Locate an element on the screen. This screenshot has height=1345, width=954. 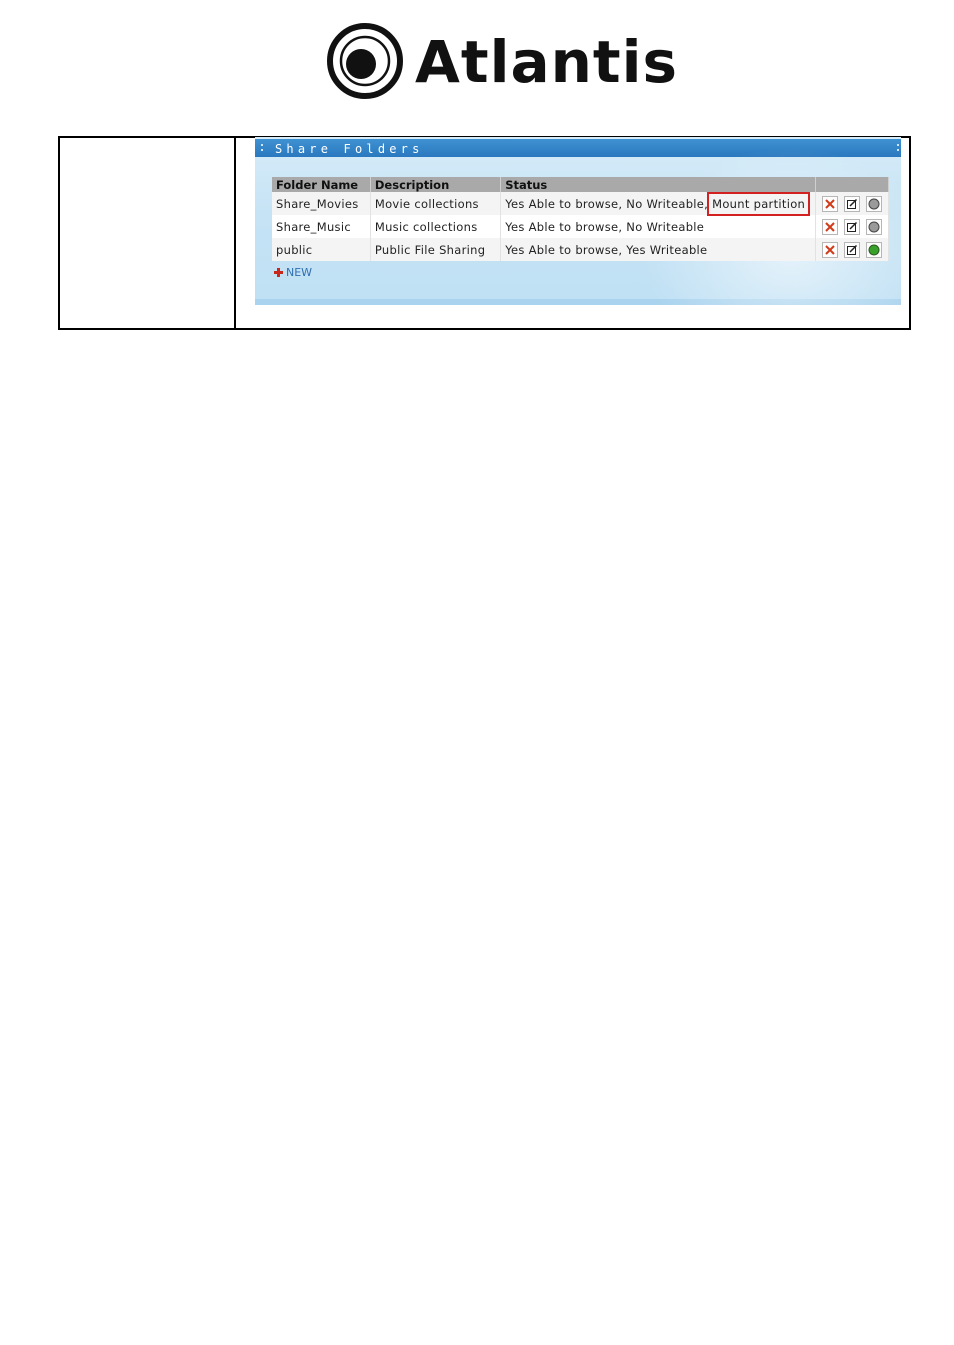
panel-title: Share Folders is located at coordinates (349, 149).